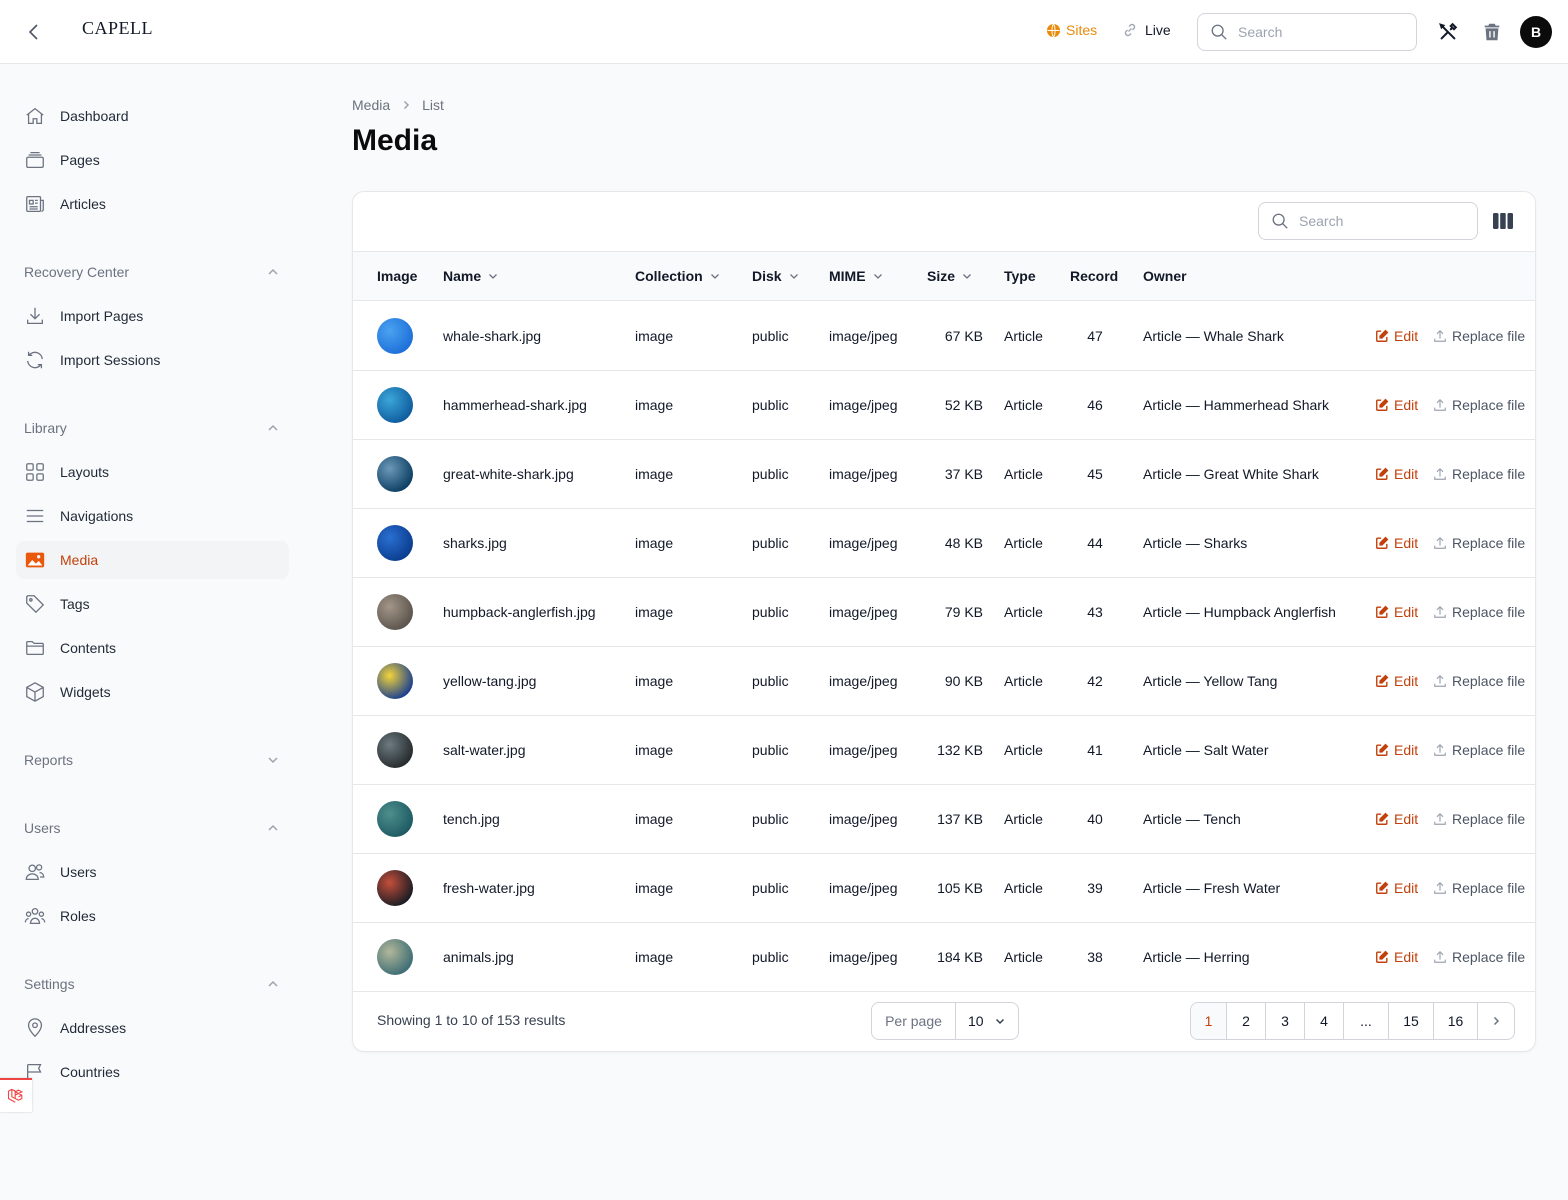  Describe the element at coordinates (856, 276) in the screenshot. I see `column-header-mime: MIME` at that location.